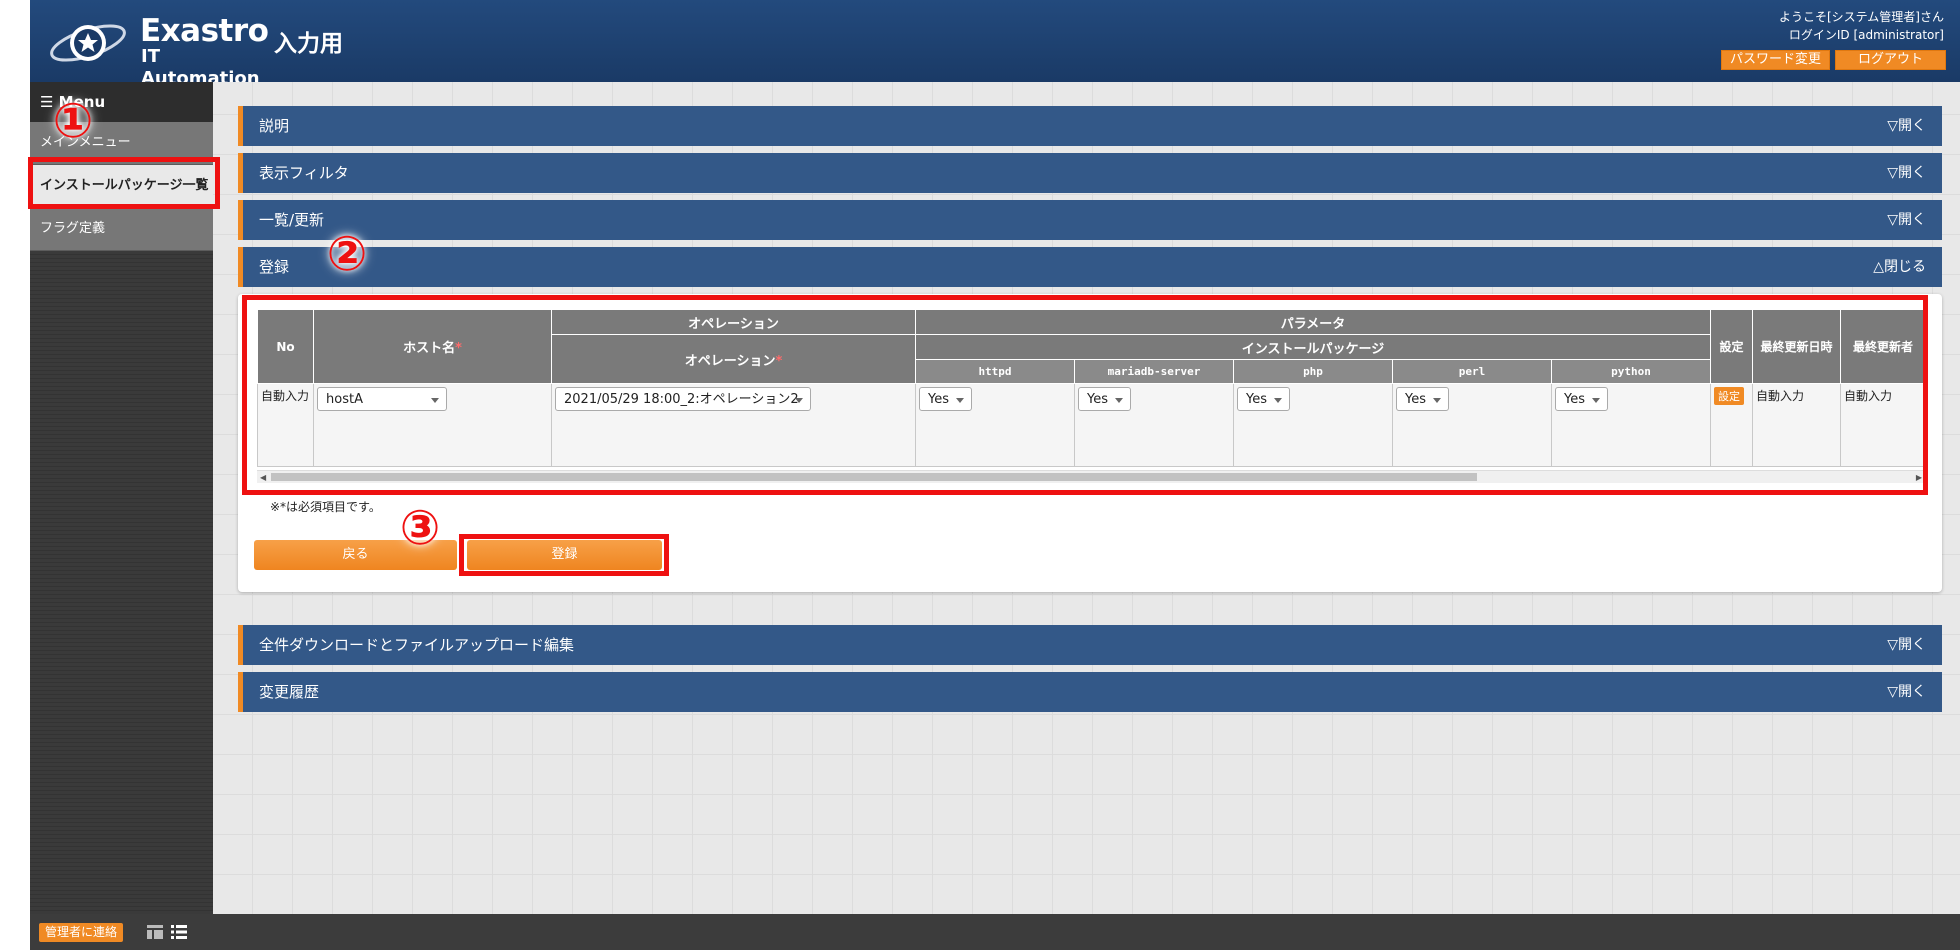 This screenshot has width=1960, height=950. What do you see at coordinates (274, 126) in the screenshot?
I see `section-description-label: 説明` at bounding box center [274, 126].